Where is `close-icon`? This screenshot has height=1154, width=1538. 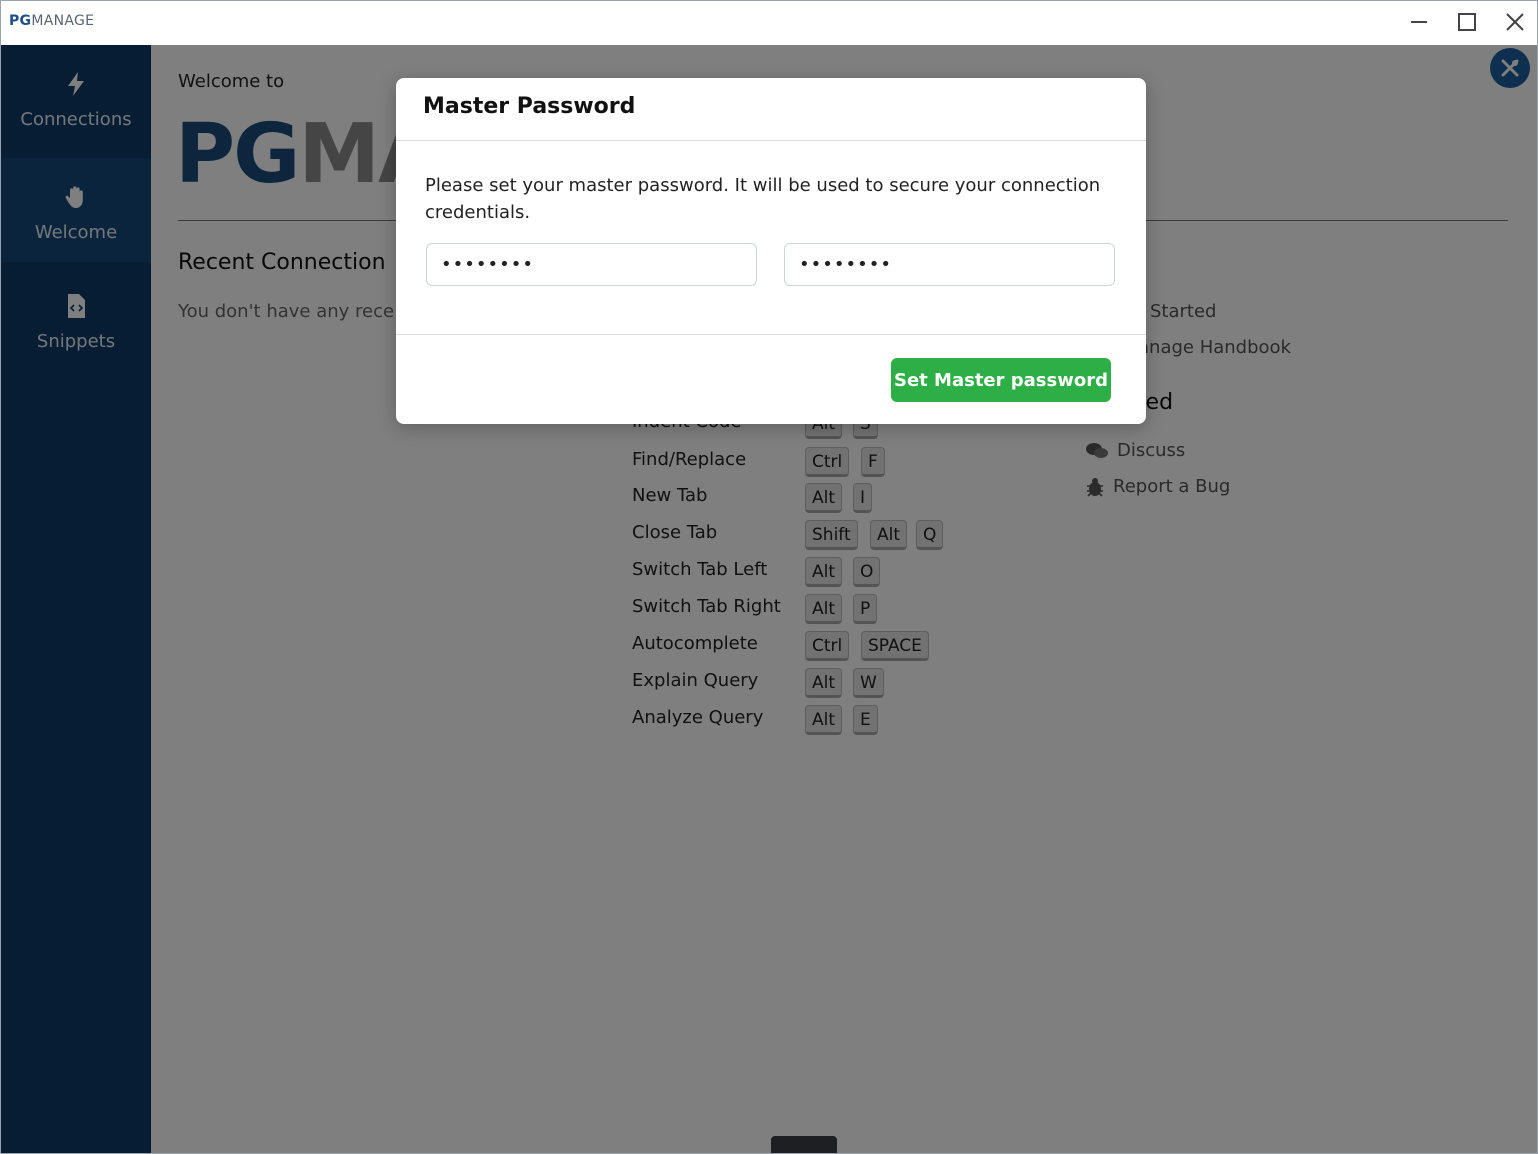 close-icon is located at coordinates (1515, 22).